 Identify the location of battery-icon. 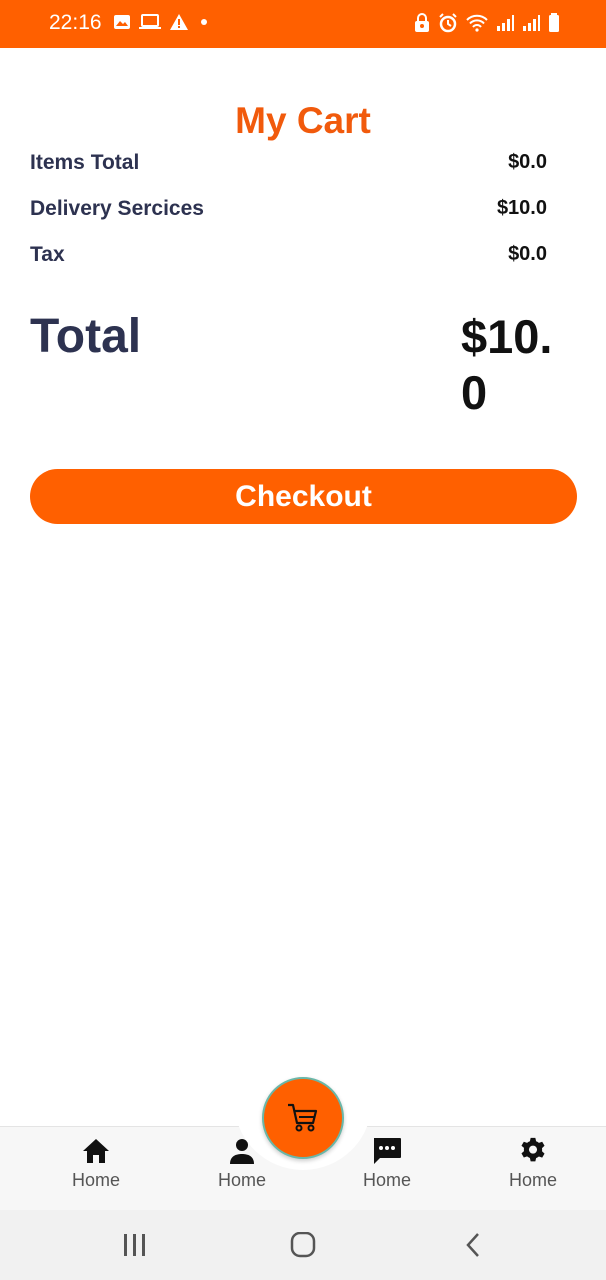
(554, 22).